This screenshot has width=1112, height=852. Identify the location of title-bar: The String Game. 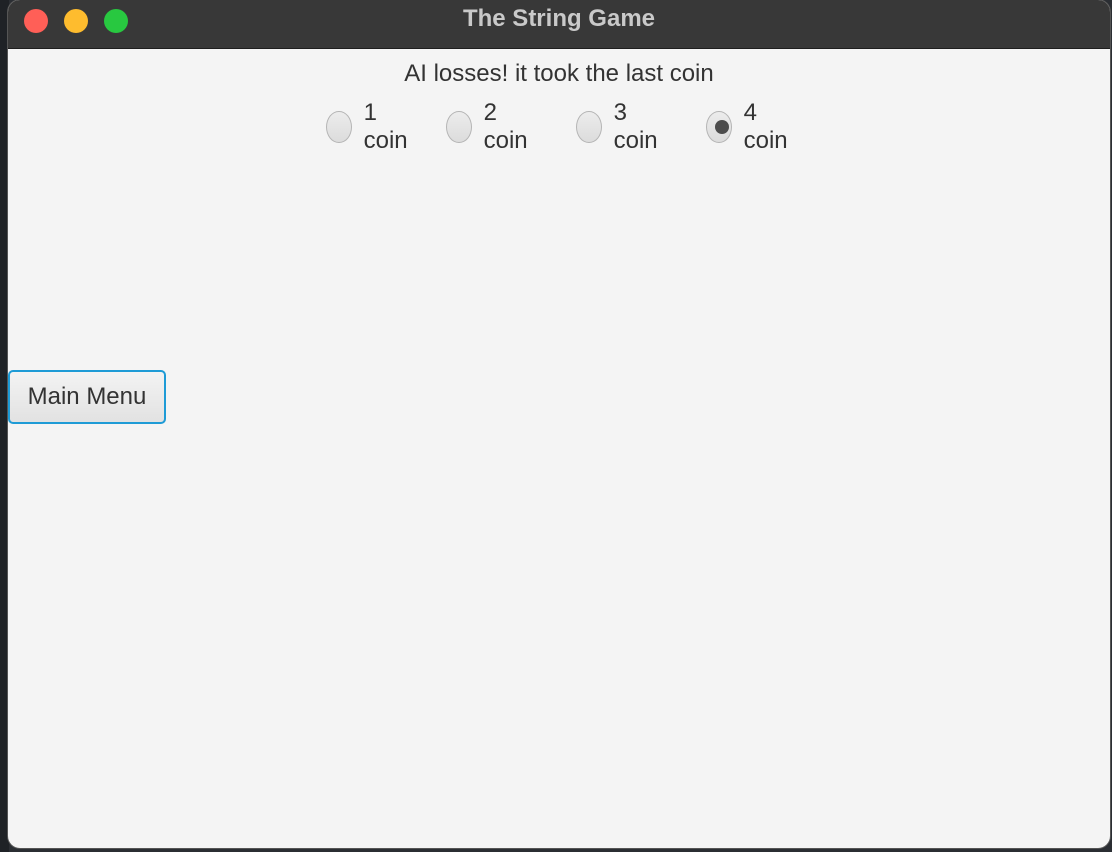
(559, 24).